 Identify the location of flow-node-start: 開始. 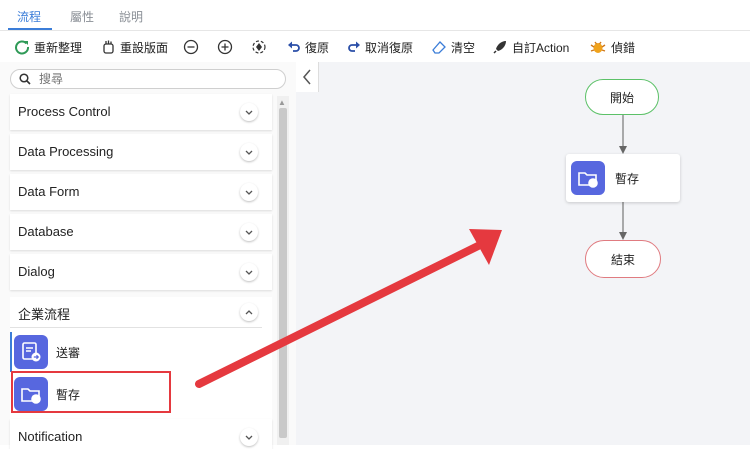
(622, 97).